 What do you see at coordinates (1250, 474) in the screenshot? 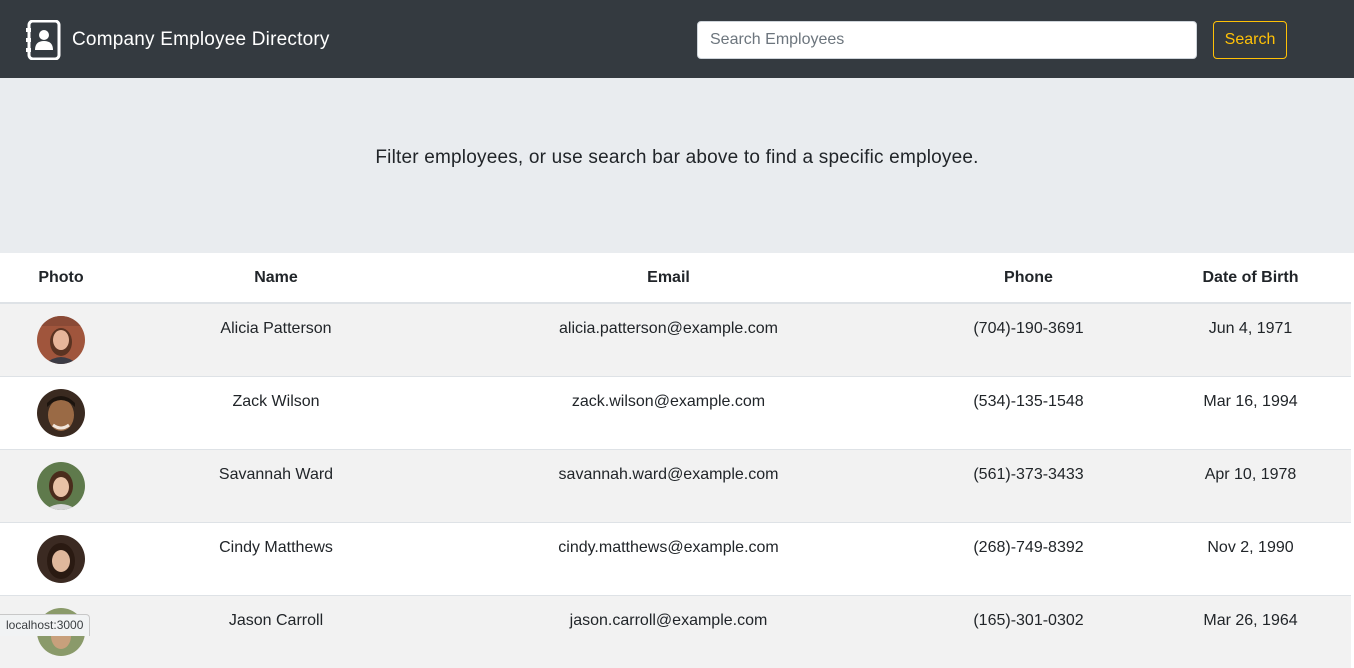
I see `employee-dob: Apr 10, 1978` at bounding box center [1250, 474].